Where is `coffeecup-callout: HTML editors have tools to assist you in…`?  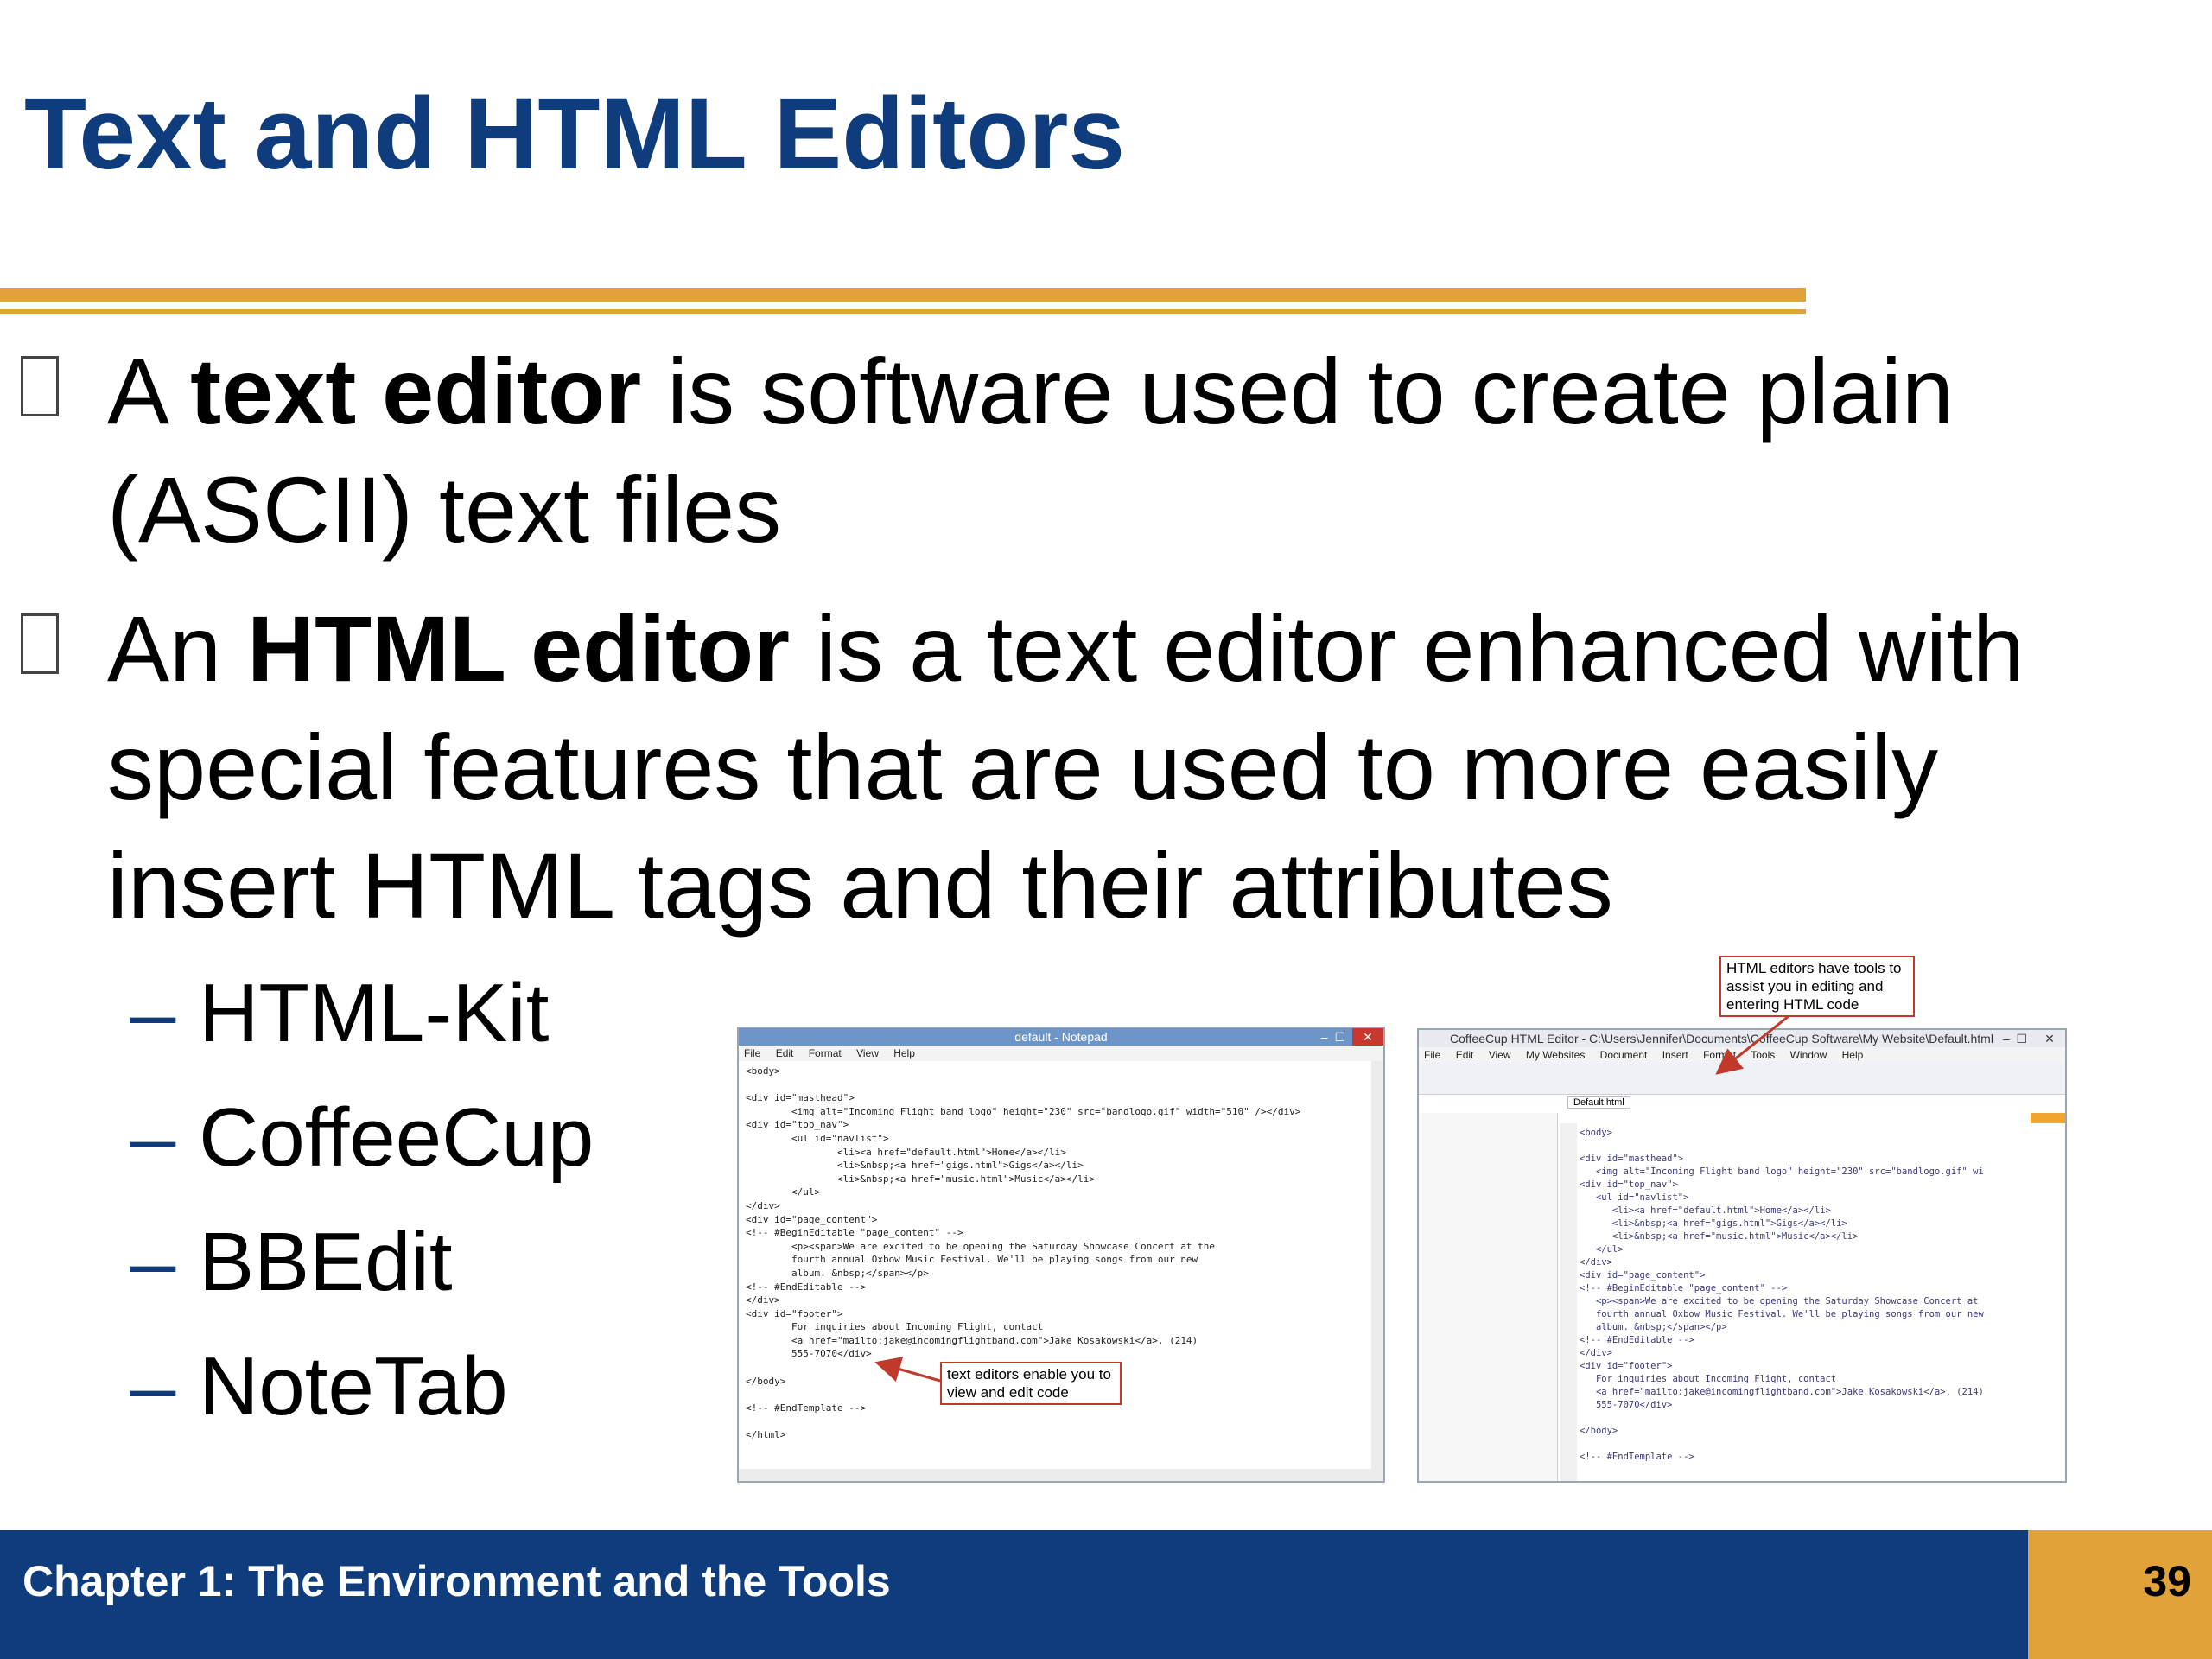
coffeecup-callout: HTML editors have tools to assist you in… is located at coordinates (1817, 986).